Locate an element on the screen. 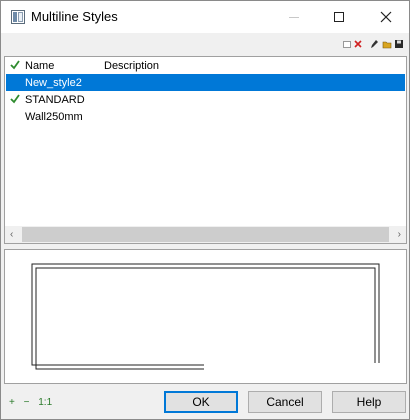 Image resolution: width=410 pixels, height=420 pixels. style-name: New_style2 is located at coordinates (53, 83).